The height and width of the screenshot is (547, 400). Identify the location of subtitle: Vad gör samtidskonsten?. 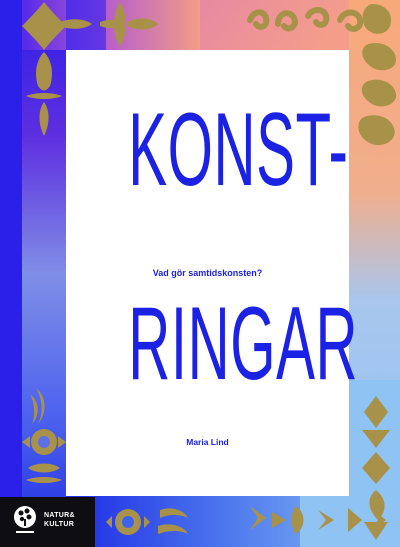
(207, 273).